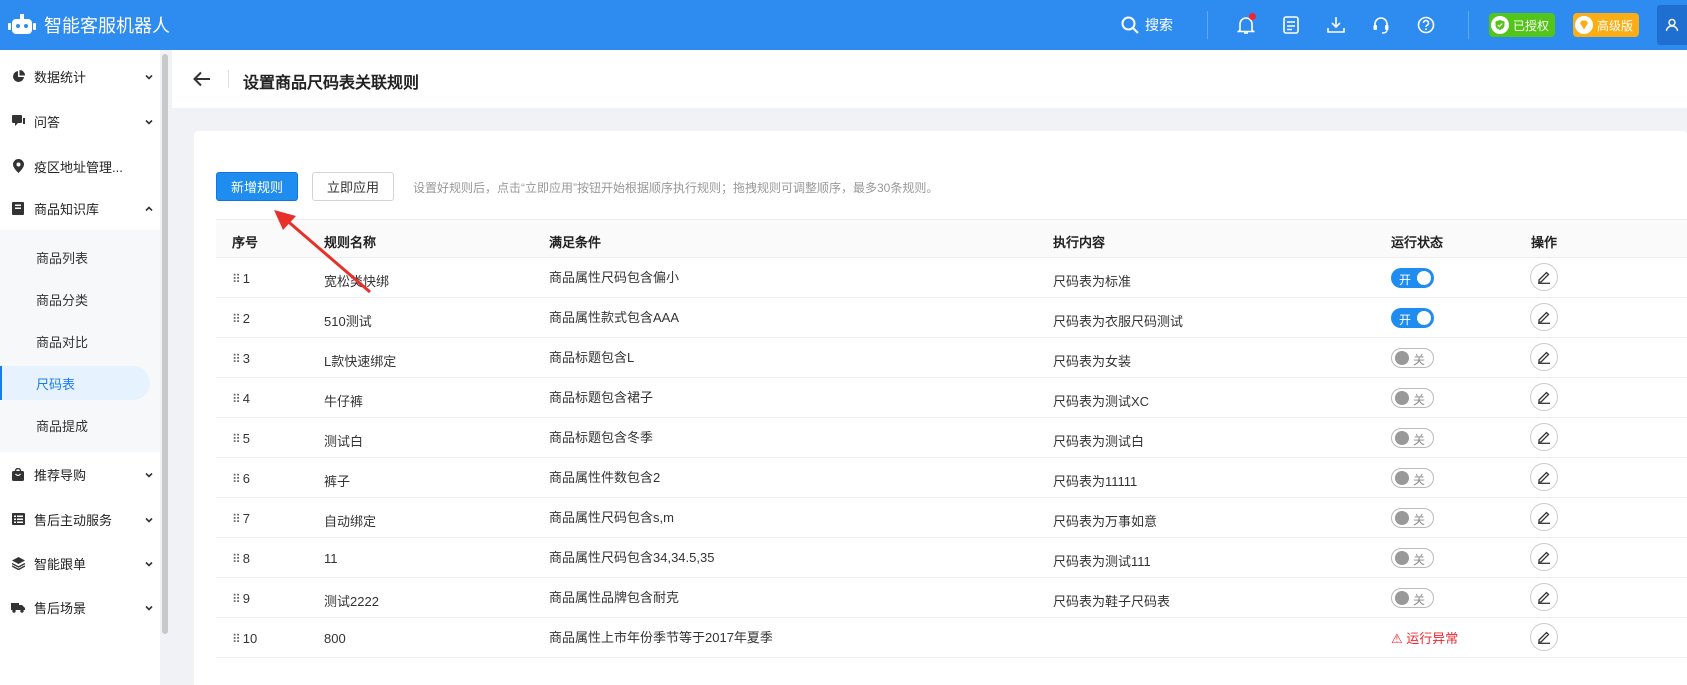  What do you see at coordinates (80, 474) in the screenshot?
I see `sidebar-item-recommend-guide: 推荐导购` at bounding box center [80, 474].